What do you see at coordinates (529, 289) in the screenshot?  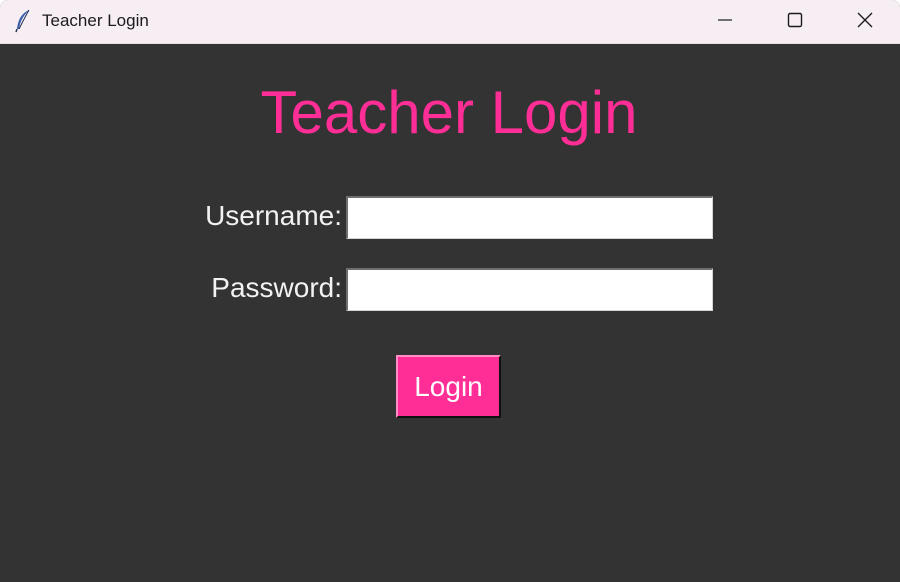 I see `password-field` at bounding box center [529, 289].